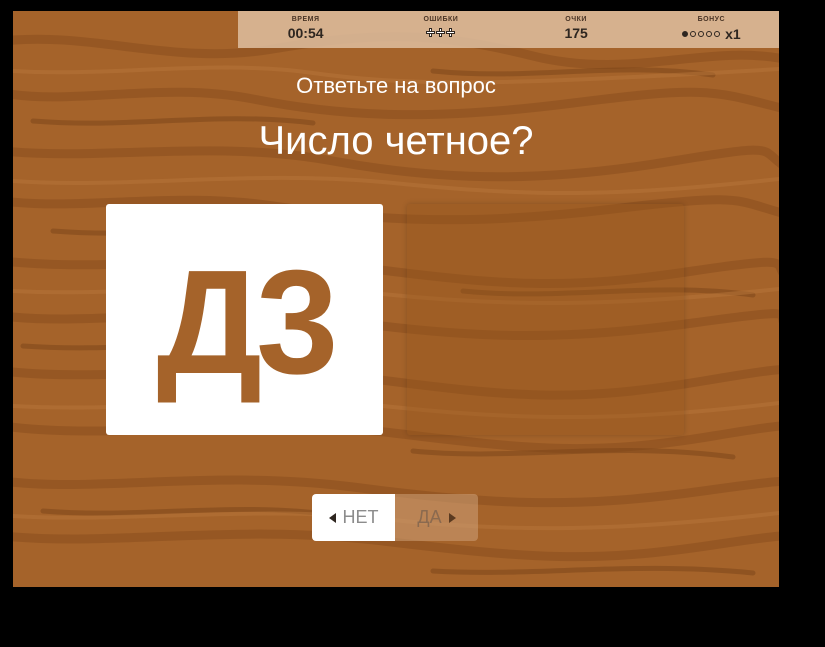  I want to click on score-label: ОЧКИ, so click(576, 19).